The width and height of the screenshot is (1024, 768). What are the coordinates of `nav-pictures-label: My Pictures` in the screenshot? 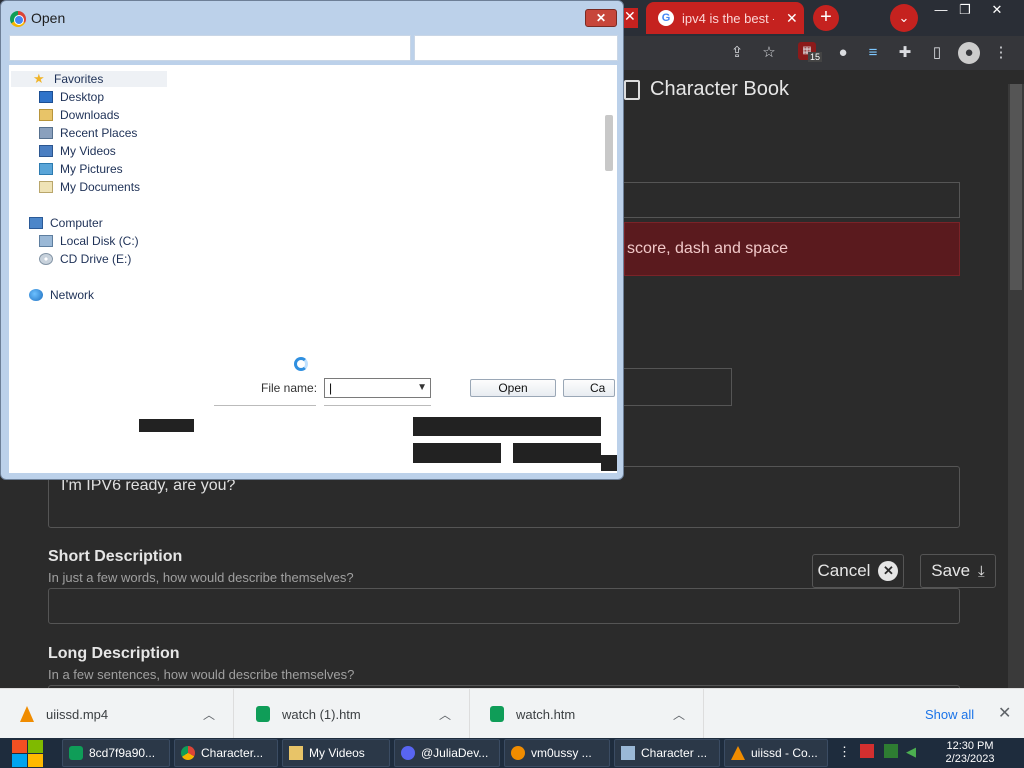 It's located at (91, 169).